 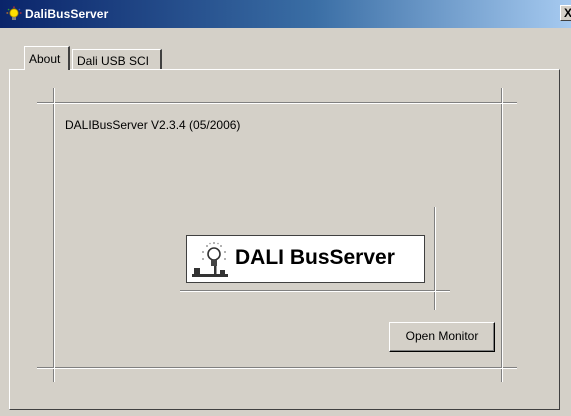 I want to click on bulb-icon, so click(x=14, y=13).